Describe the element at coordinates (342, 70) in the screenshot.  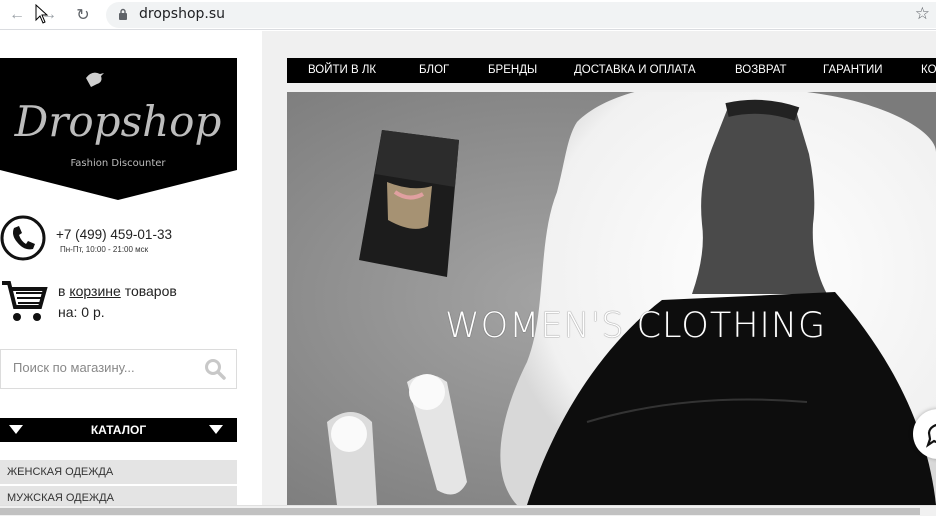
I see `nav-item-login: ВОЙТИ В ЛК` at that location.